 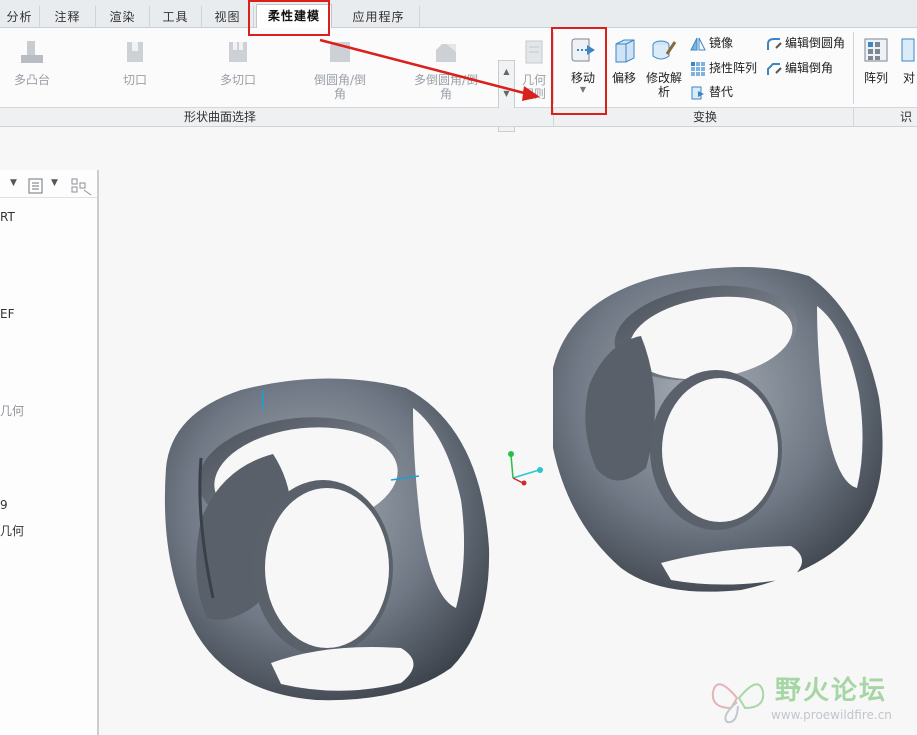 I want to click on multi-cut-label: 多切口, so click(x=237, y=80).